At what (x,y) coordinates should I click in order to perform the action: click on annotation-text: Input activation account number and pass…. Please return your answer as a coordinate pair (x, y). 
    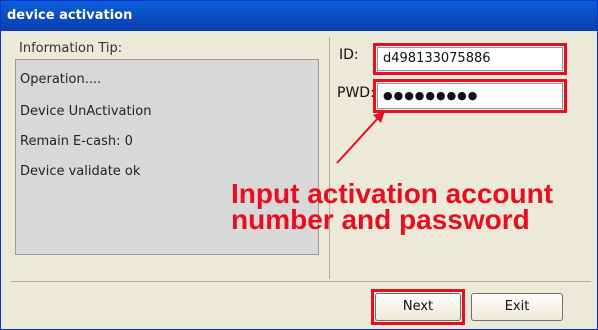
    Looking at the image, I should click on (392, 207).